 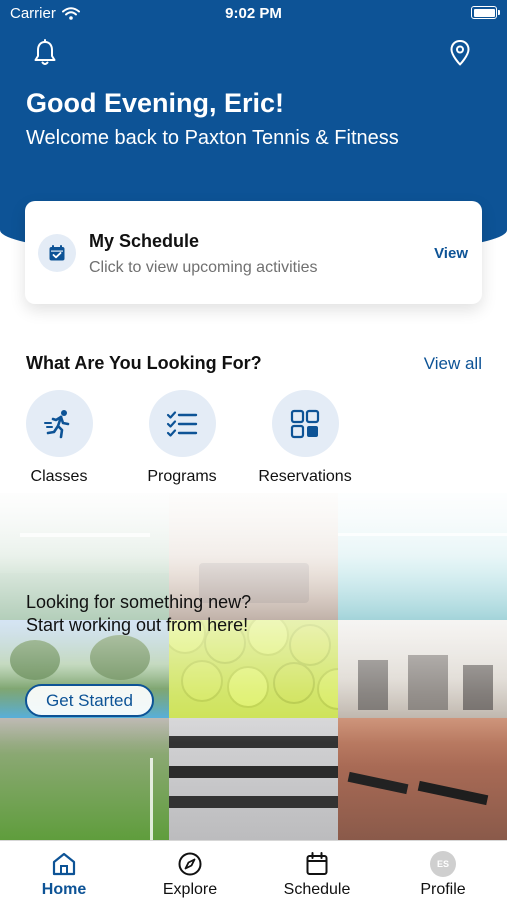 I want to click on category-classes: Classes, so click(x=59, y=438).